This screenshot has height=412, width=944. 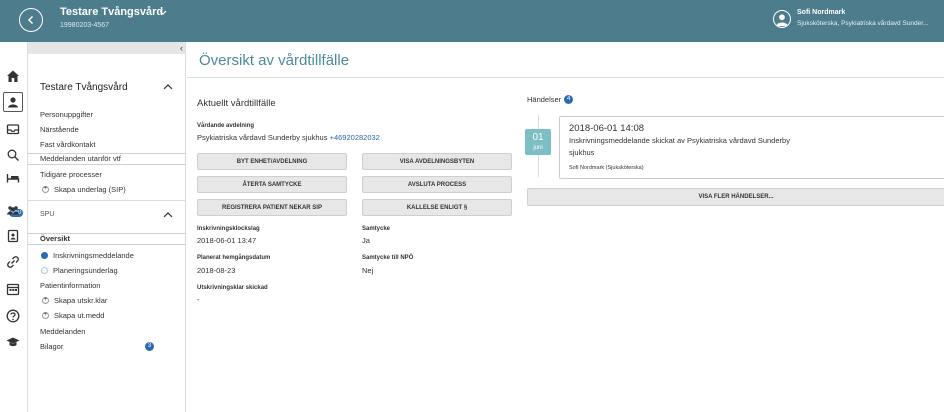 What do you see at coordinates (13, 342) in the screenshot?
I see `graduation-cap-icon` at bounding box center [13, 342].